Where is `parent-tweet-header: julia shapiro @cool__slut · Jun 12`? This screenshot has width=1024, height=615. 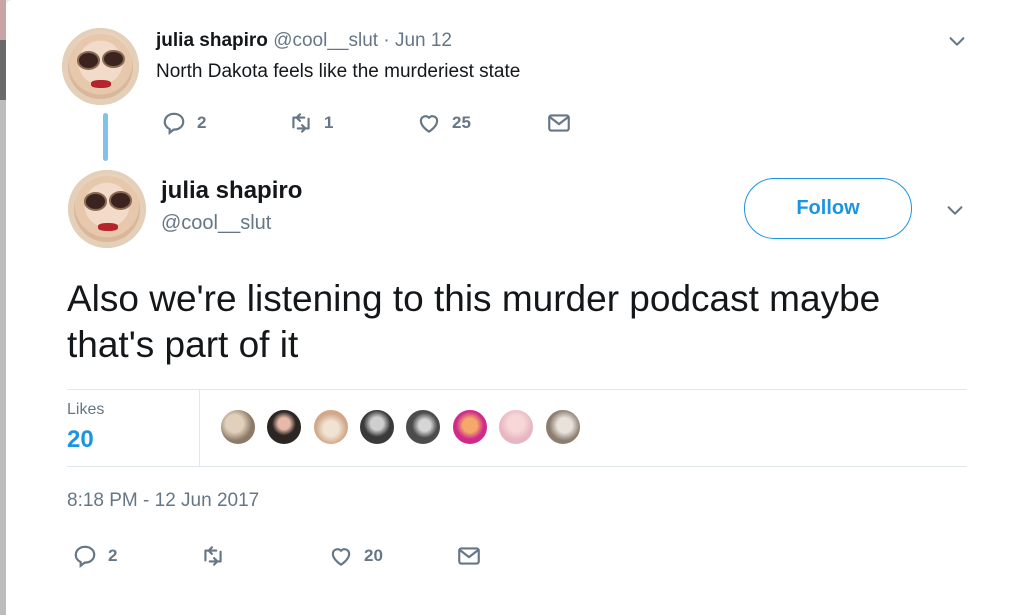 parent-tweet-header: julia shapiro @cool__slut · Jun 12 is located at coordinates (304, 41).